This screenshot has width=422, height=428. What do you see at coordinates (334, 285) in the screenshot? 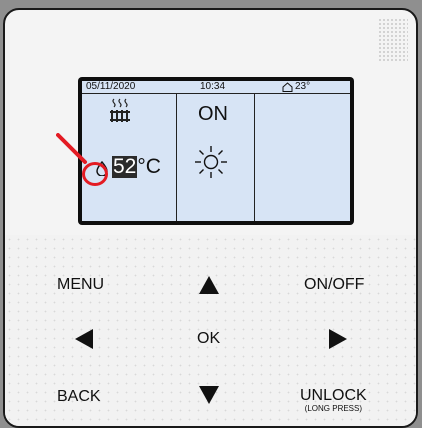
I see `on-off-button: ON/OFF` at bounding box center [334, 285].